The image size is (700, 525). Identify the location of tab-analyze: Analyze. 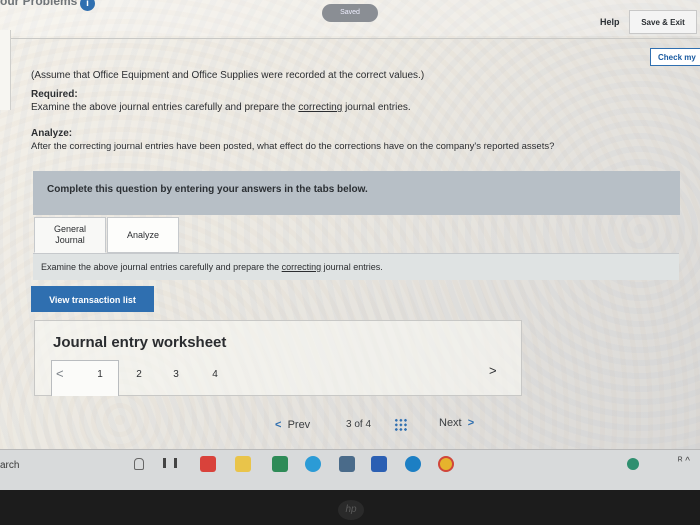
(143, 235).